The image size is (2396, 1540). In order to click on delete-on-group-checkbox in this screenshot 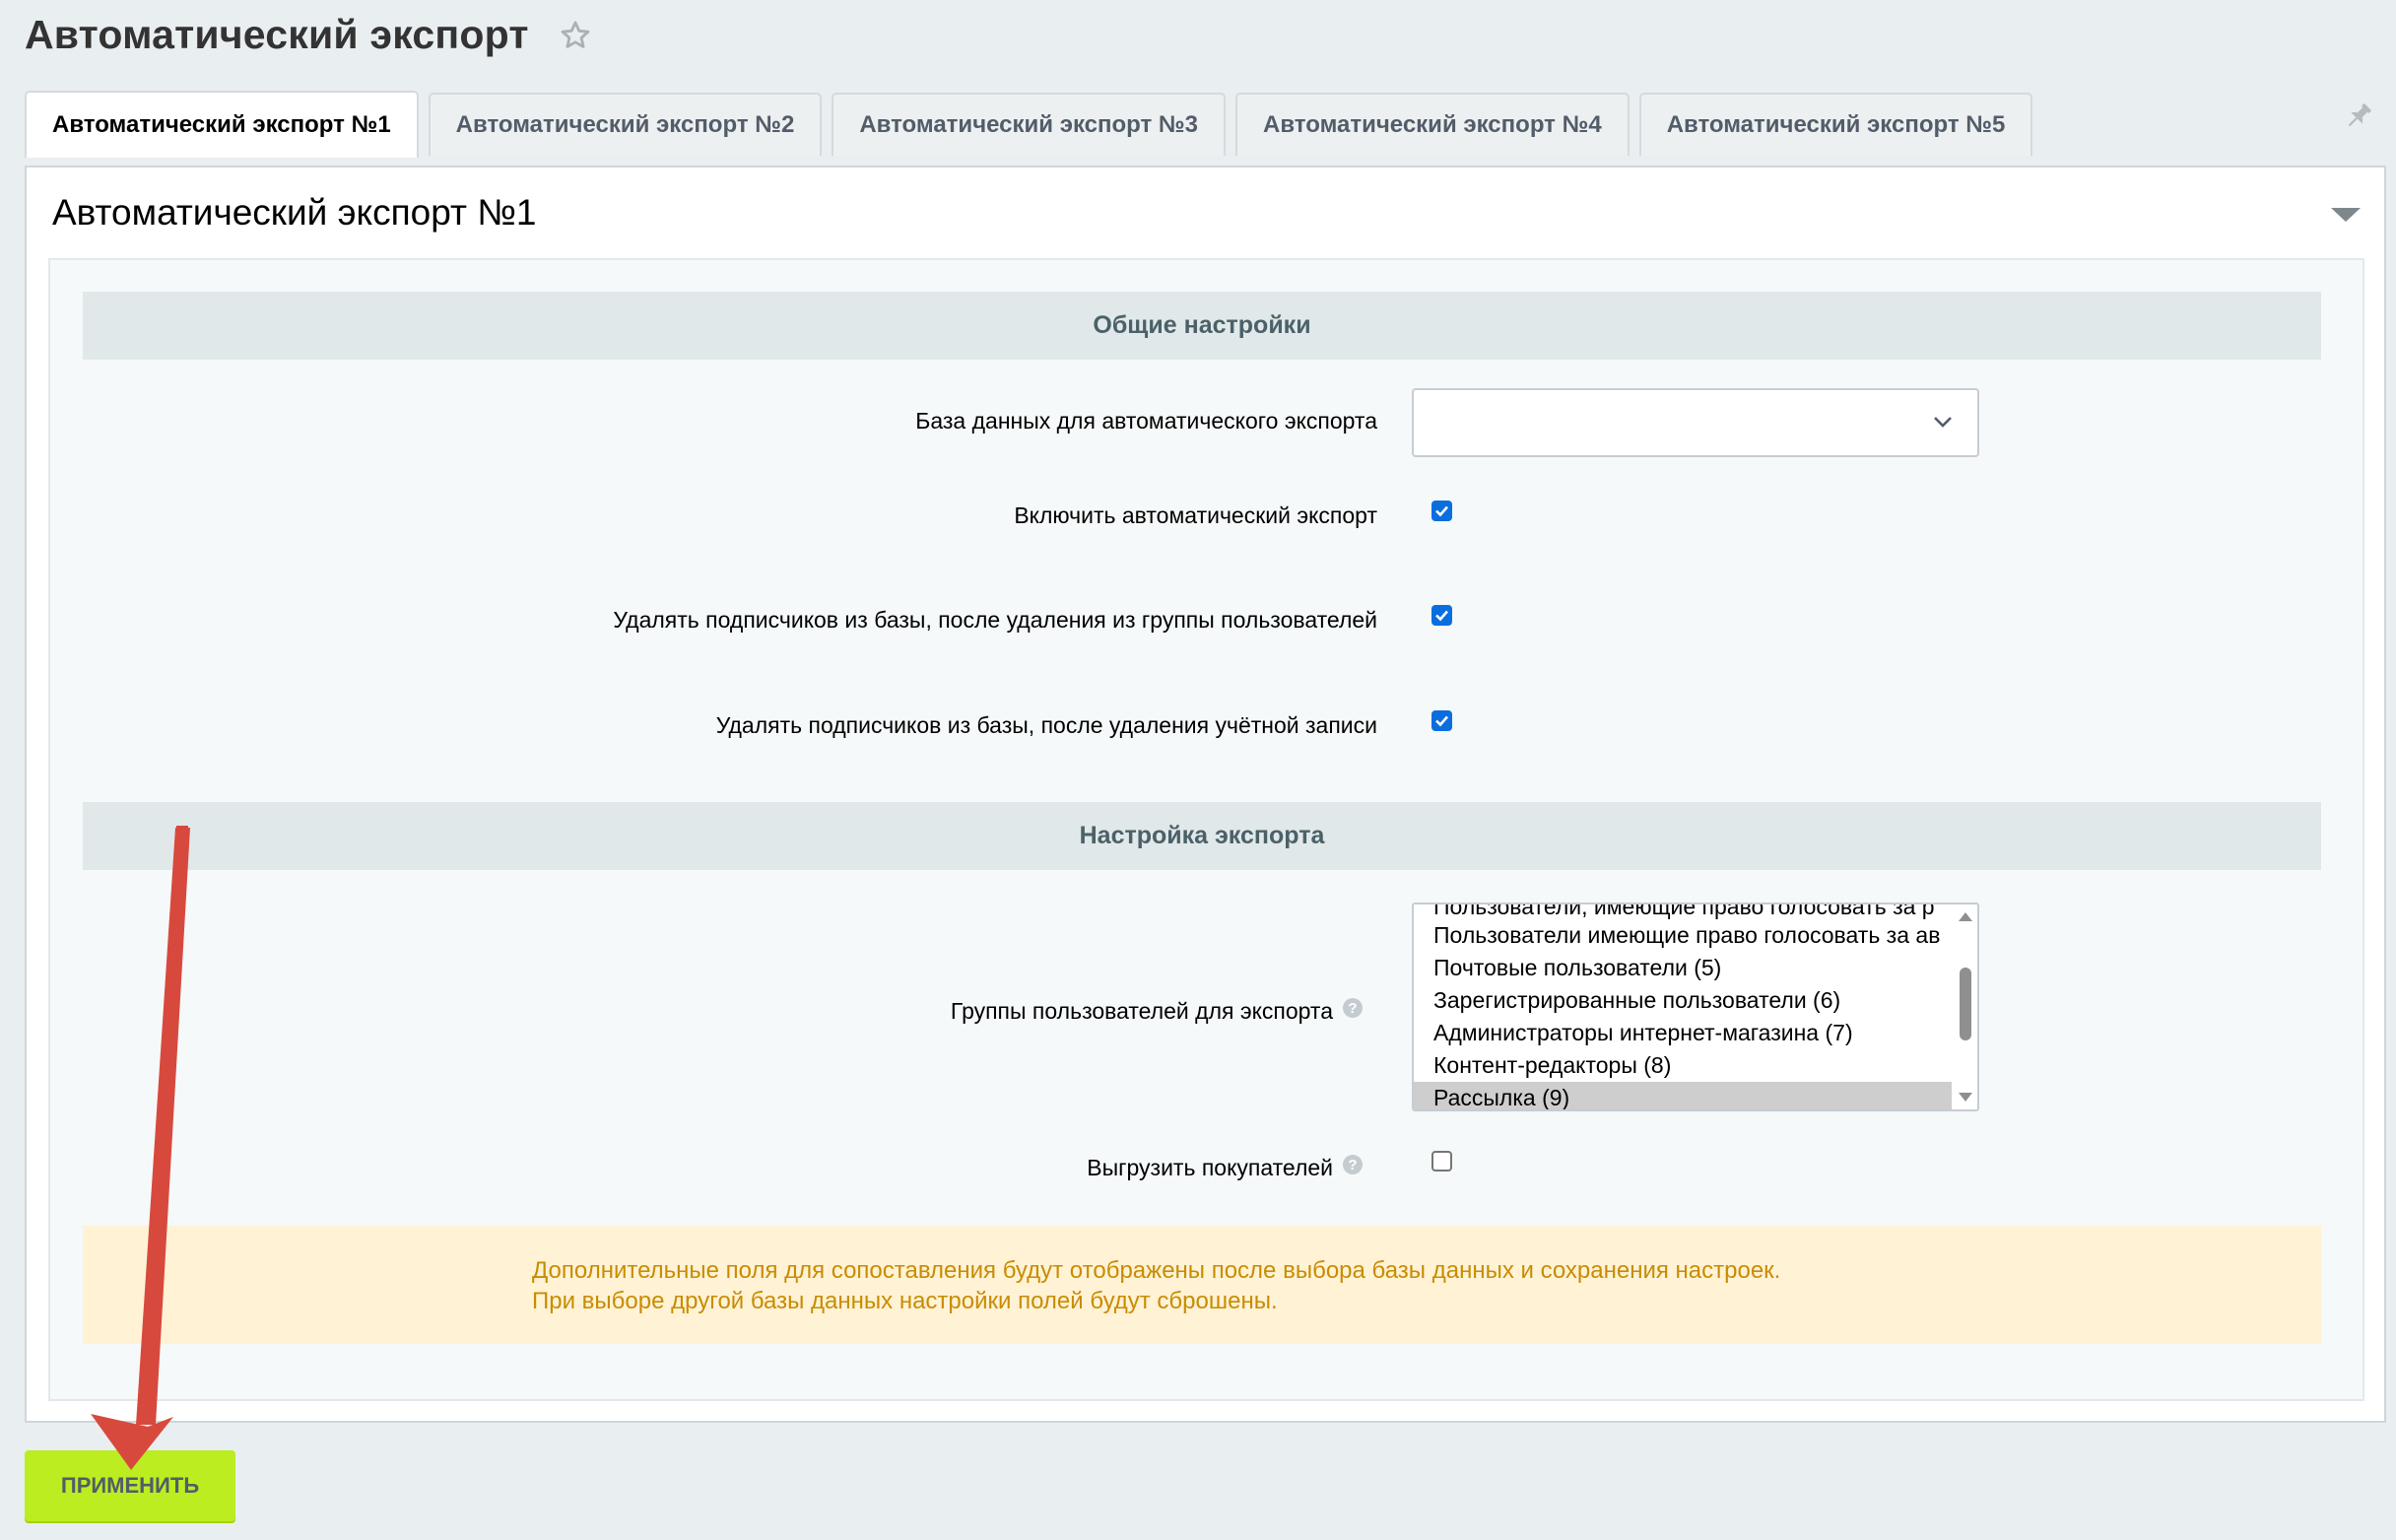, I will do `click(1441, 615)`.